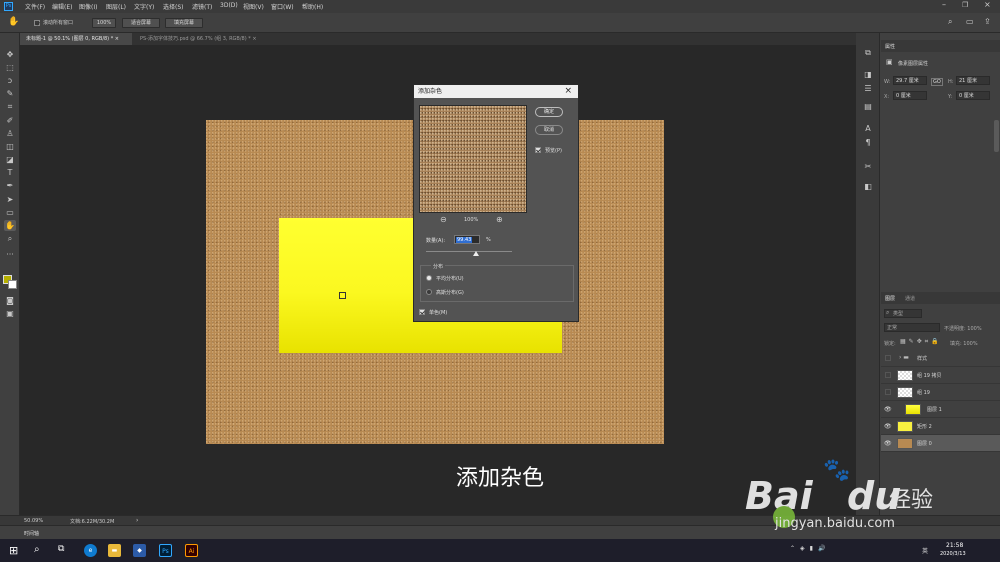 The image size is (1000, 562). Describe the element at coordinates (940, 375) in the screenshot. I see `layer-row: 组 19 拷贝` at that location.